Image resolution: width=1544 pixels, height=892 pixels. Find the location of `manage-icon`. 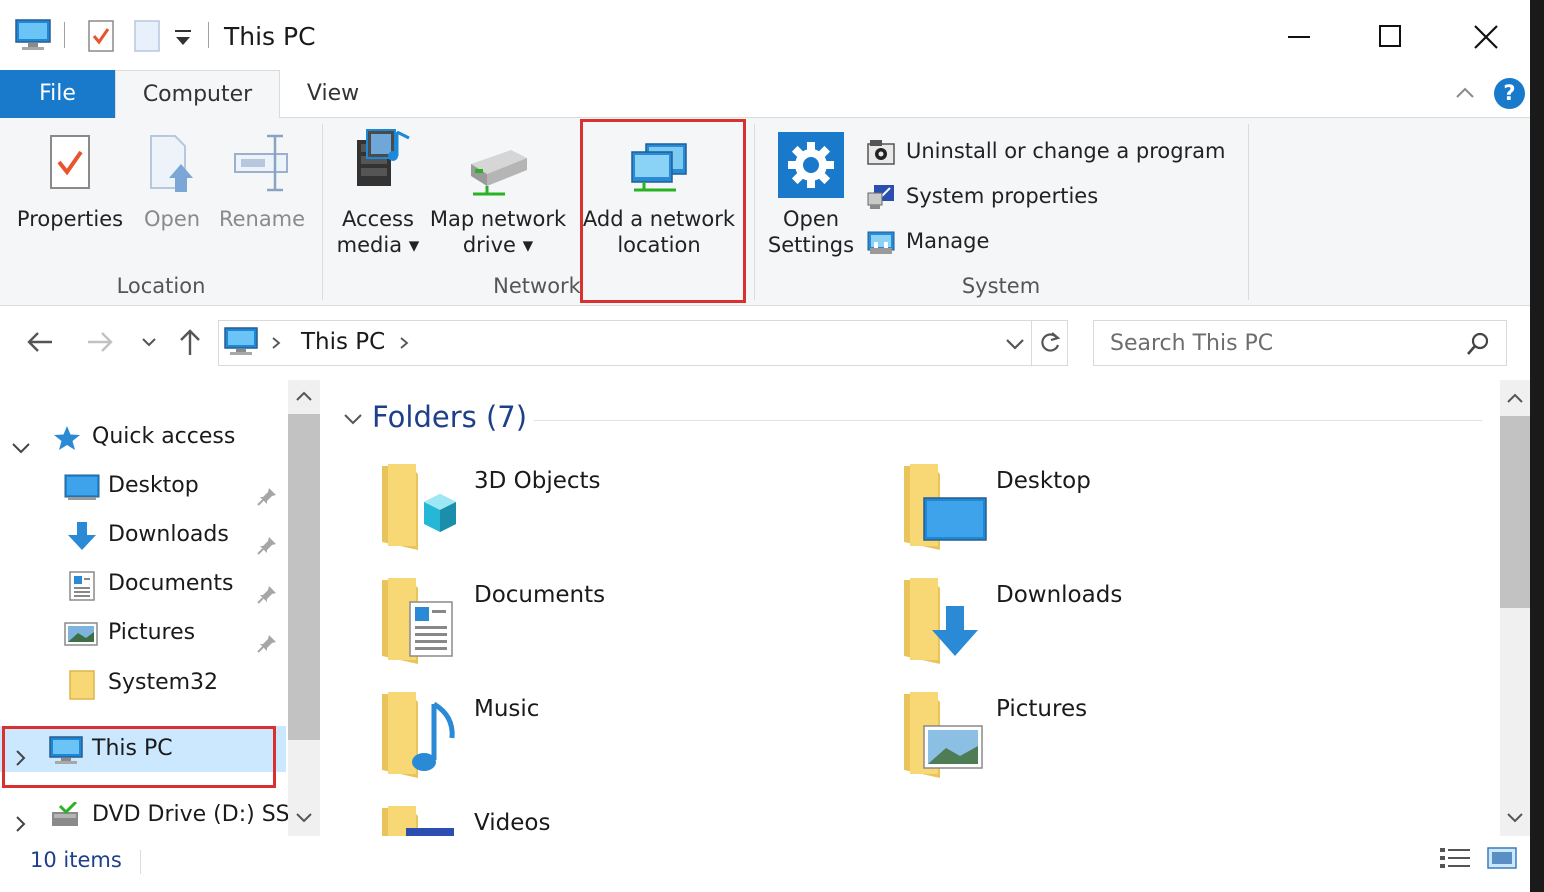

manage-icon is located at coordinates (881, 247).